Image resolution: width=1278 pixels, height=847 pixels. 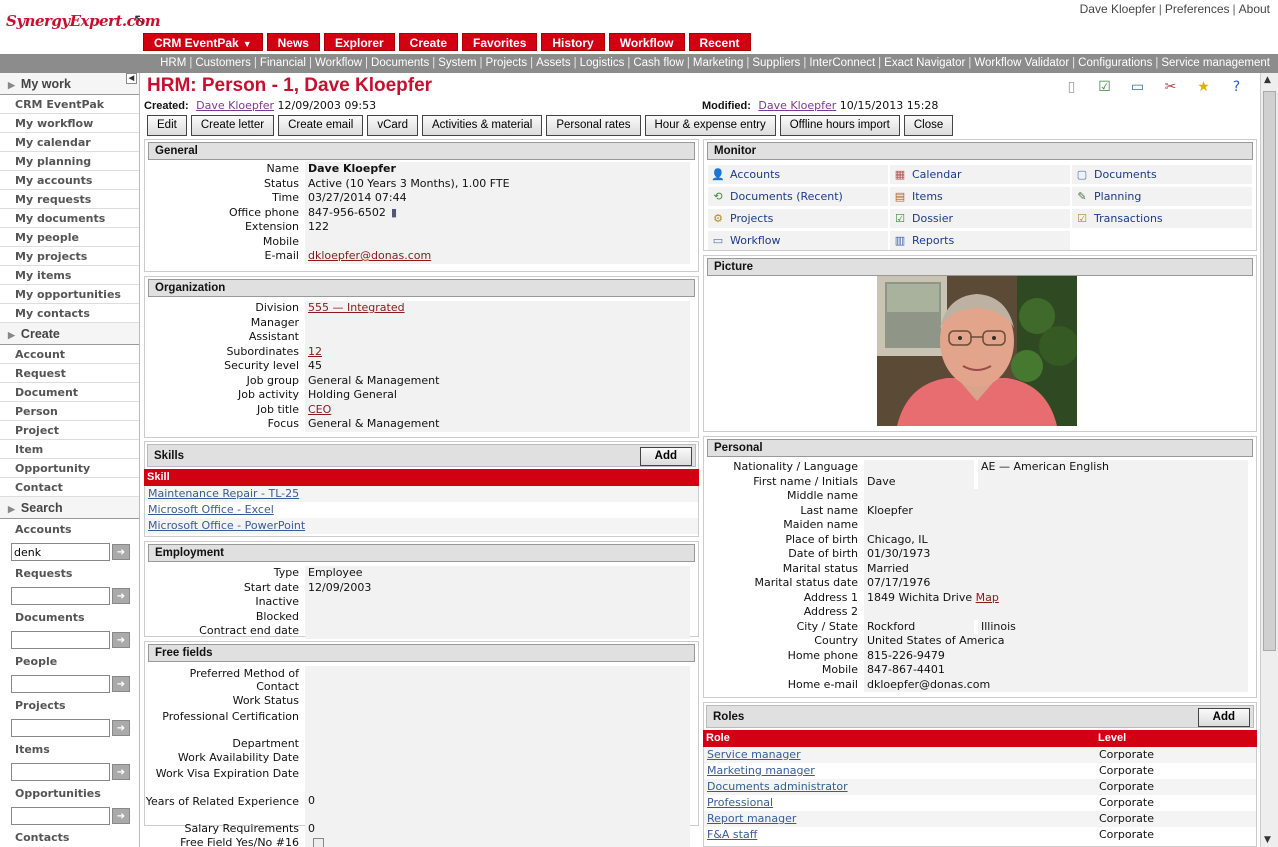 I want to click on scroll-down-icon: ▼, so click(x=1267, y=840).